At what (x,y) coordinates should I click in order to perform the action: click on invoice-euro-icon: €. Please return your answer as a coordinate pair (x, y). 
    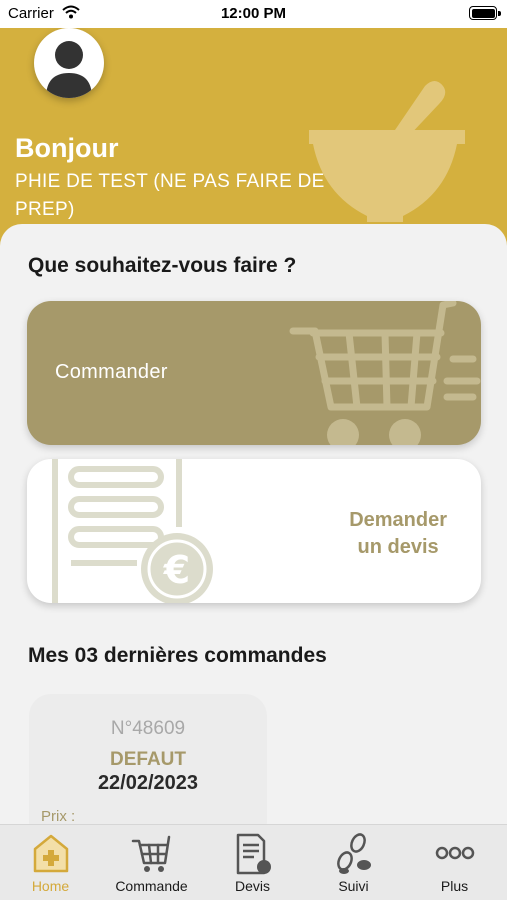
    Looking at the image, I should click on (132, 531).